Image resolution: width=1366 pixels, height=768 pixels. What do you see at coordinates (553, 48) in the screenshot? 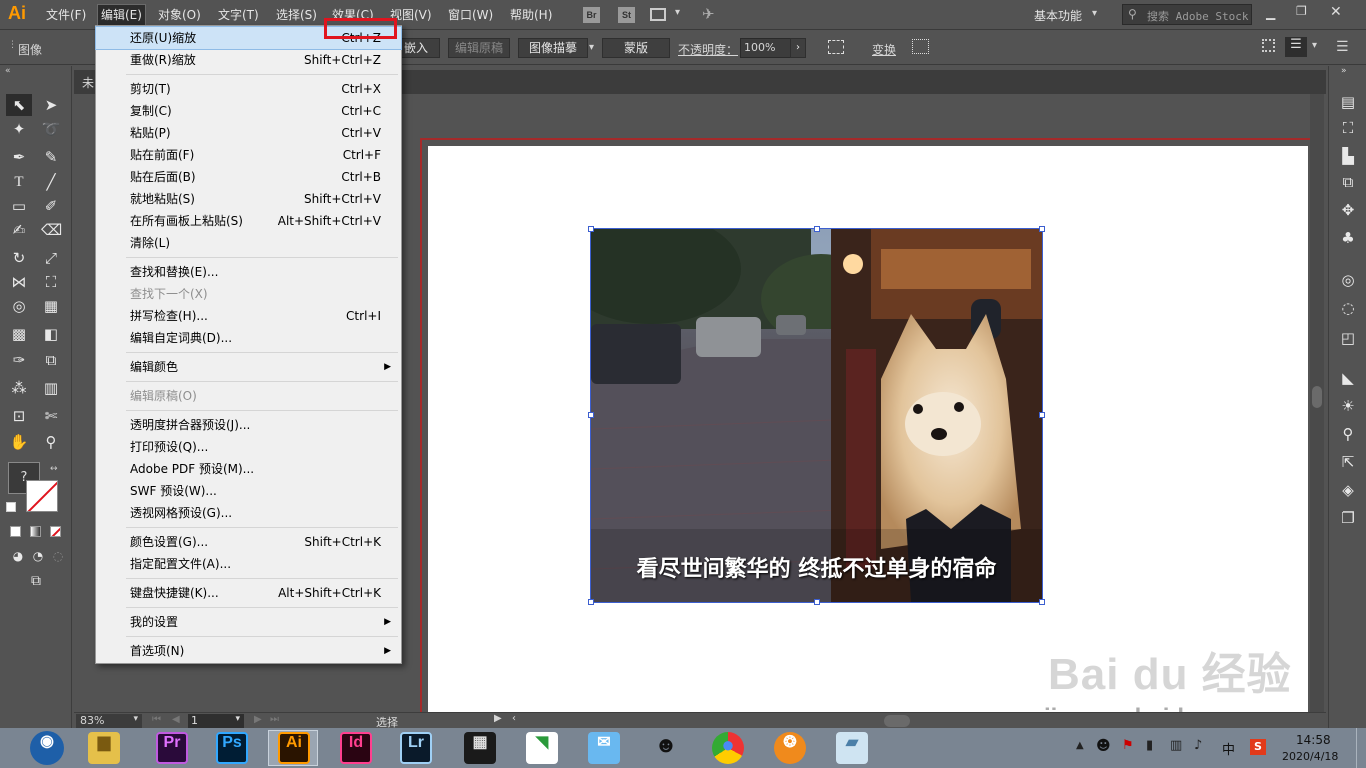
I see `image-trace-button: 图像描摹` at bounding box center [553, 48].